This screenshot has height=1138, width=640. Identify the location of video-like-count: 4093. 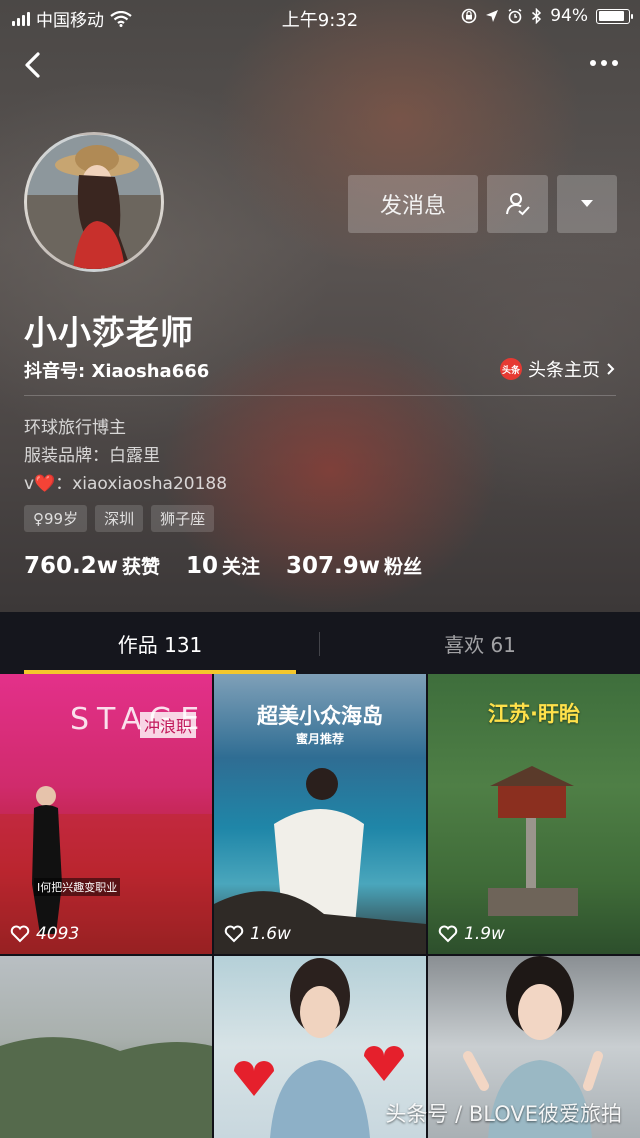
(44, 934).